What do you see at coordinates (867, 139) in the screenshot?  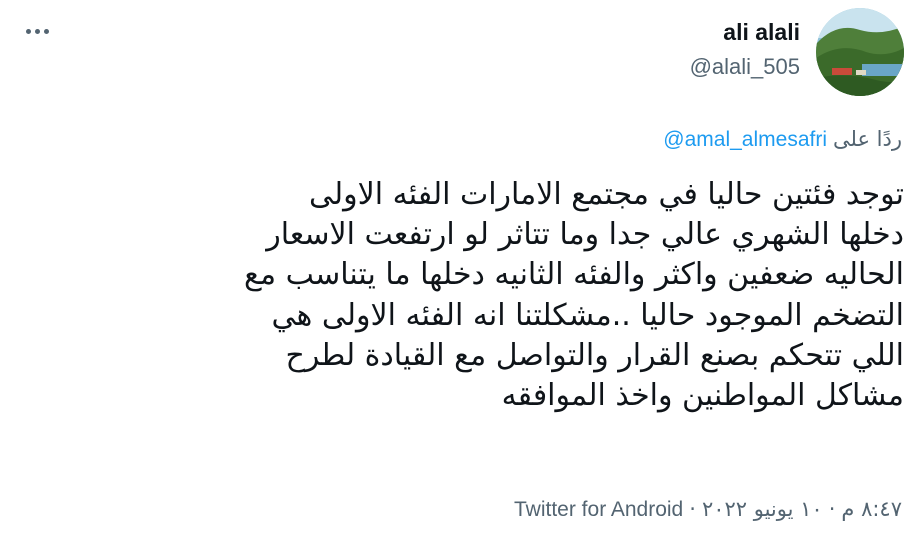 I see `reply-label: ردًا على` at bounding box center [867, 139].